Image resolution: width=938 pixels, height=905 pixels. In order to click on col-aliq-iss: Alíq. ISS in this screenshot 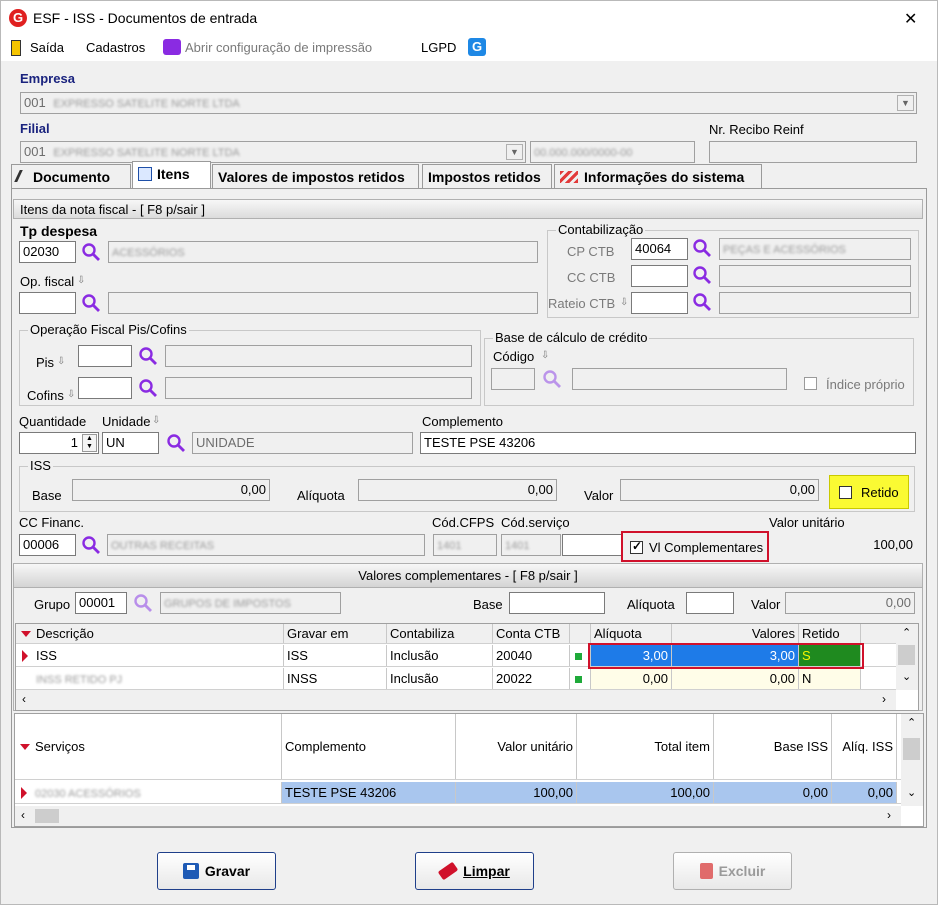, I will do `click(864, 746)`.